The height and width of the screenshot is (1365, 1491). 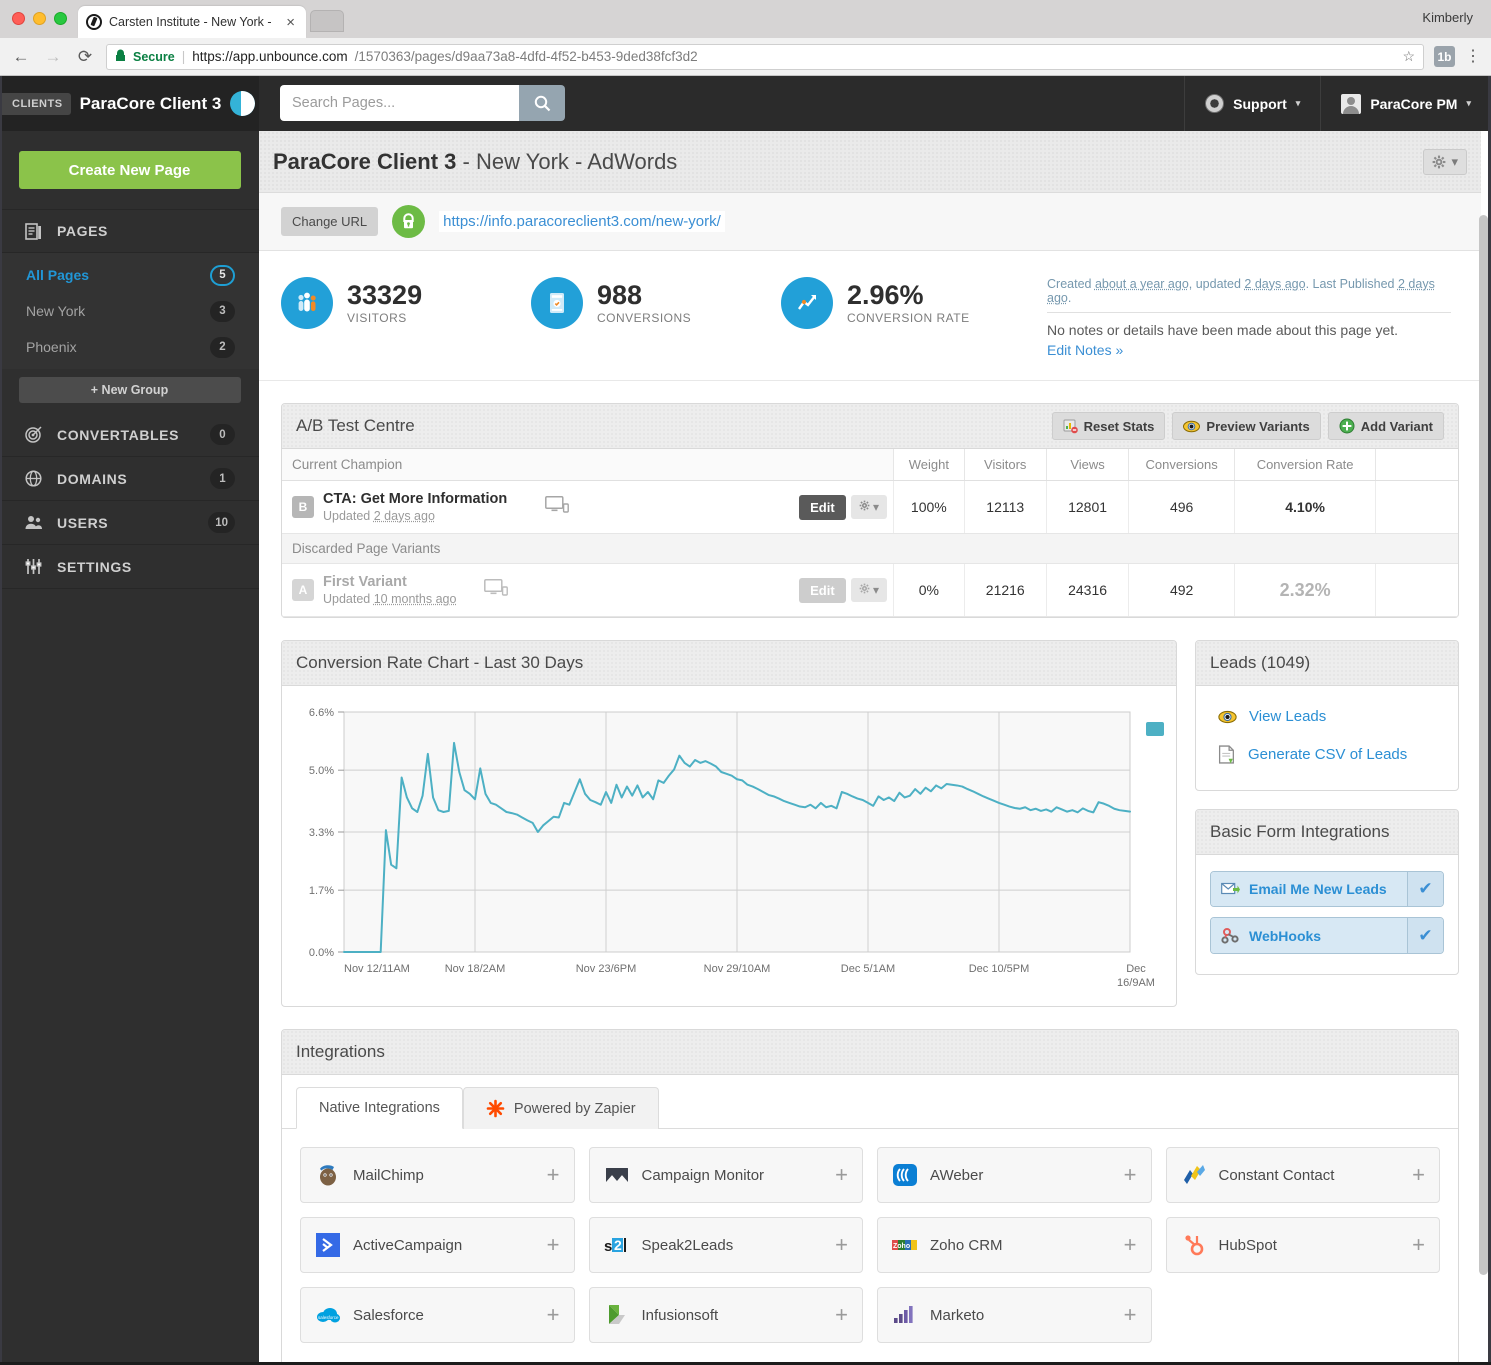 What do you see at coordinates (1069, 298) in the screenshot?
I see `published-suffix: .` at bounding box center [1069, 298].